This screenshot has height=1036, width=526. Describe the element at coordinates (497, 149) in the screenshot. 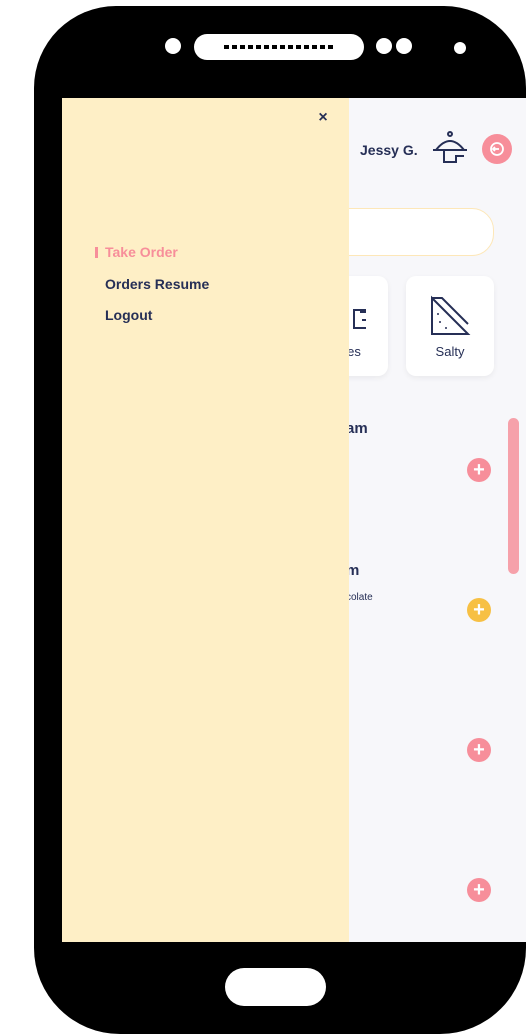

I see `logout-icon` at that location.